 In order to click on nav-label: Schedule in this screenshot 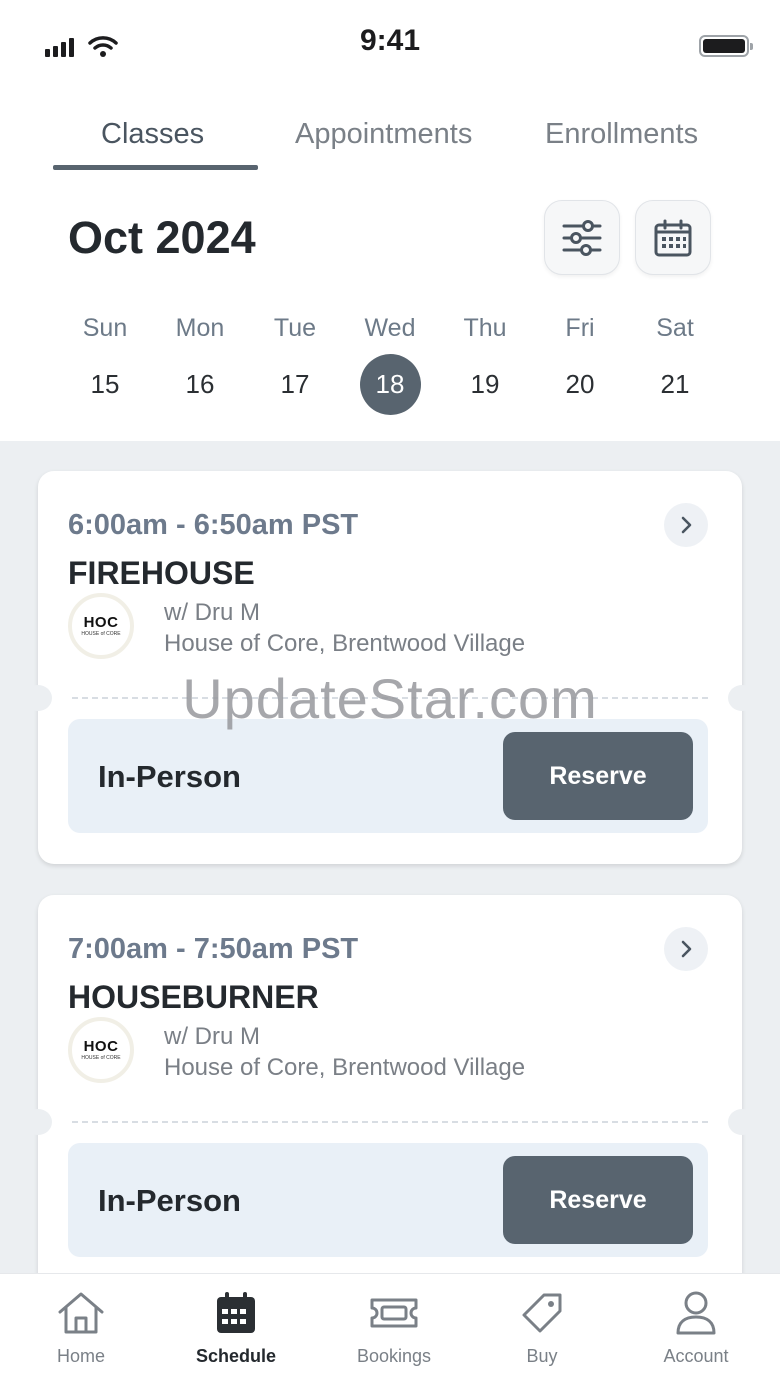, I will do `click(236, 1356)`.